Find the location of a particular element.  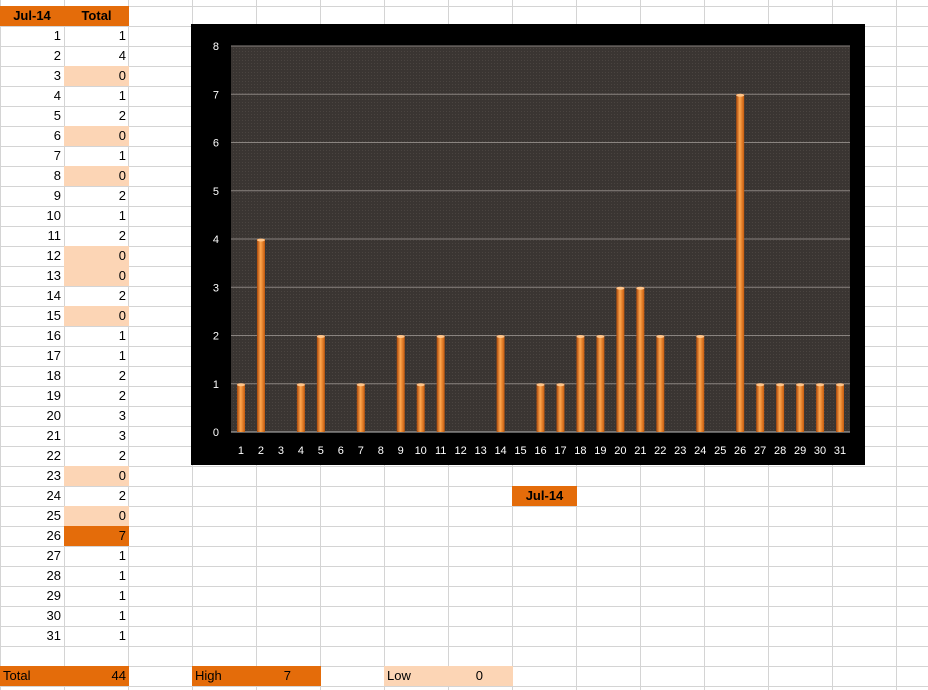

day-cell: 25 is located at coordinates (32, 516).